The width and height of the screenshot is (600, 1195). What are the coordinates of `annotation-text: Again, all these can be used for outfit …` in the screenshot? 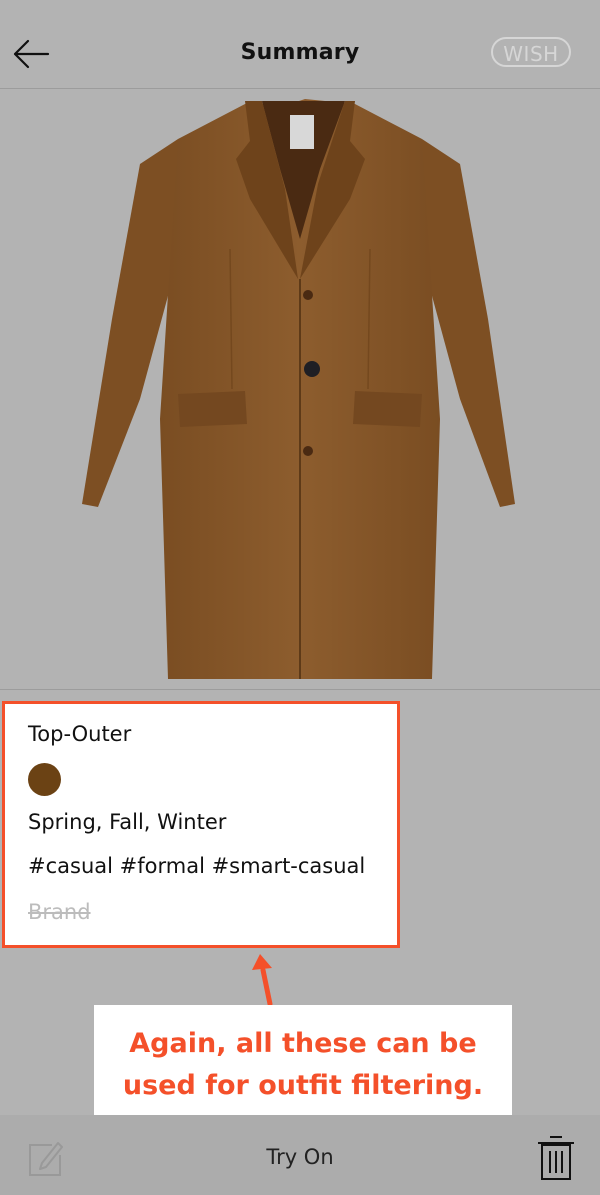 It's located at (303, 1065).